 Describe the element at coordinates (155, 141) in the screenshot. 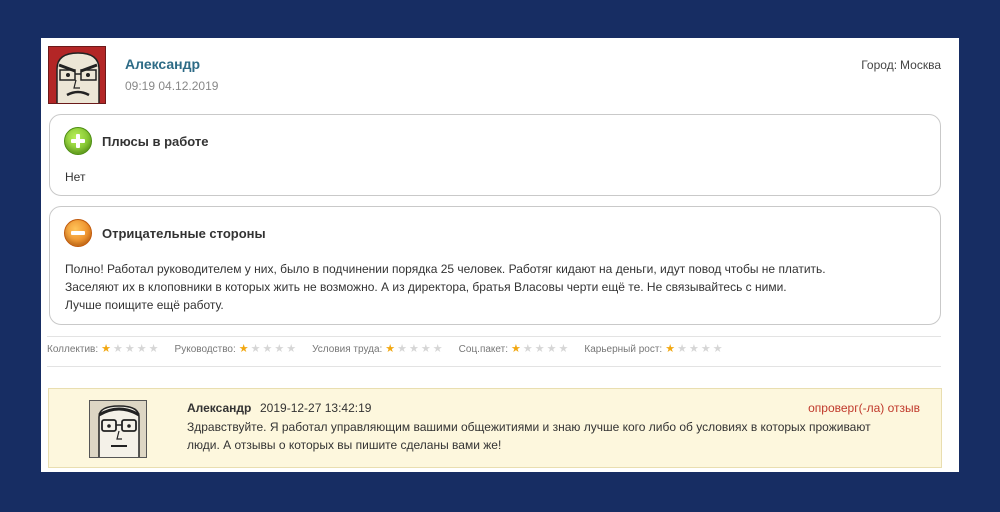

I see `pros-title: Плюсы в работе` at that location.